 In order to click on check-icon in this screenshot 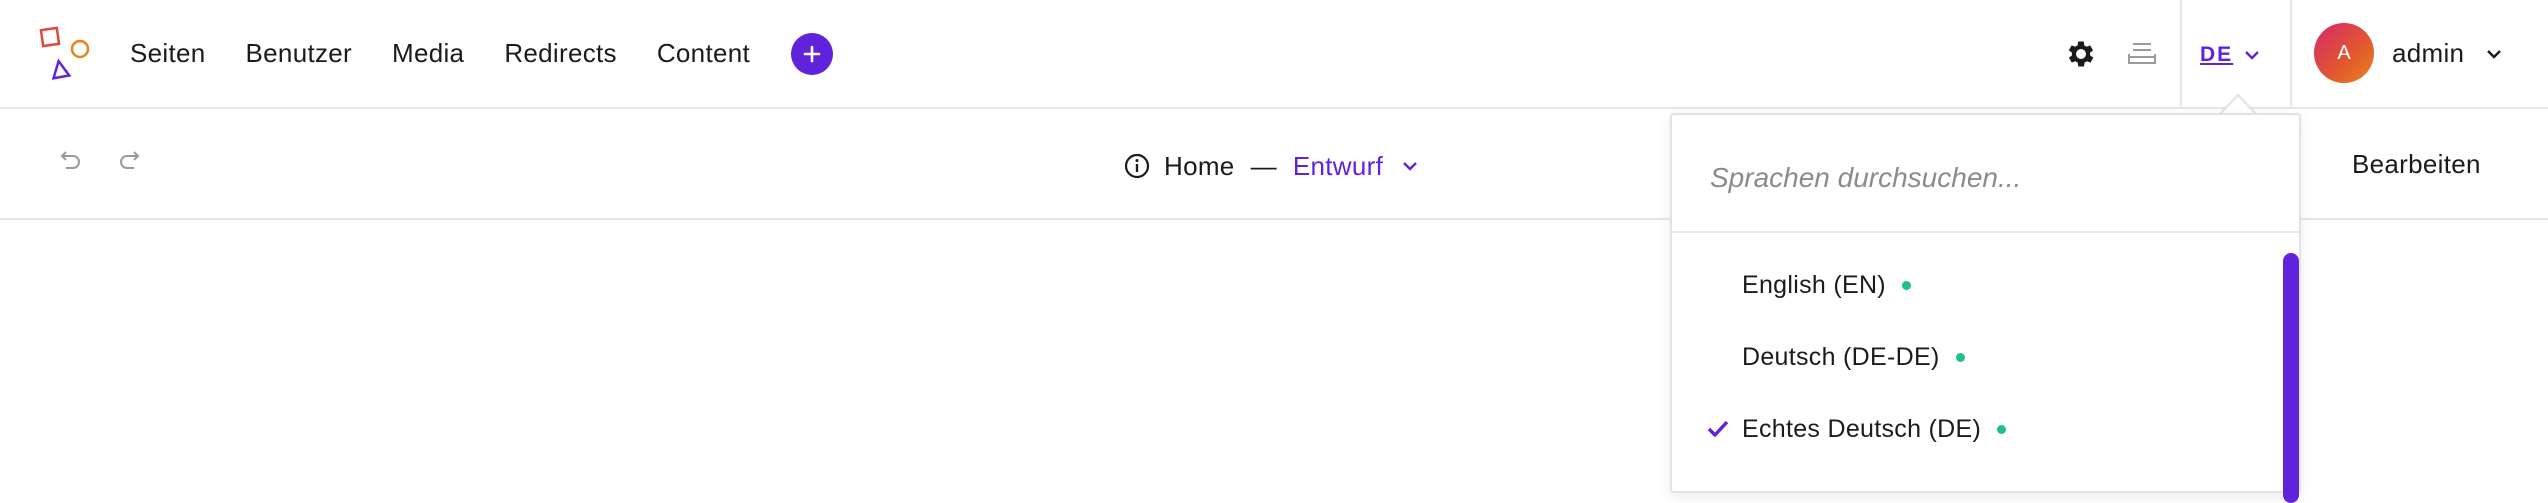, I will do `click(1718, 428)`.